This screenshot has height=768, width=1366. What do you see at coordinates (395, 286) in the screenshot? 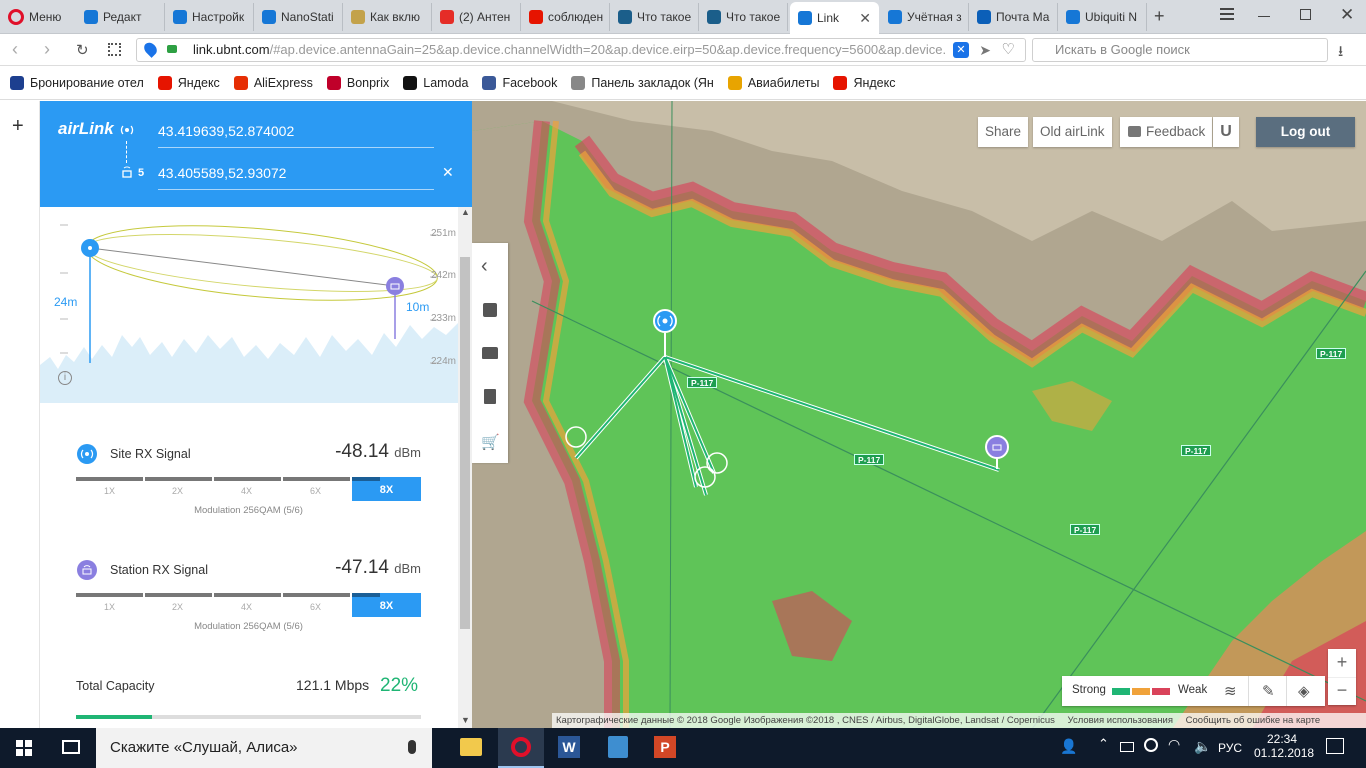
I see `station-marker` at bounding box center [395, 286].